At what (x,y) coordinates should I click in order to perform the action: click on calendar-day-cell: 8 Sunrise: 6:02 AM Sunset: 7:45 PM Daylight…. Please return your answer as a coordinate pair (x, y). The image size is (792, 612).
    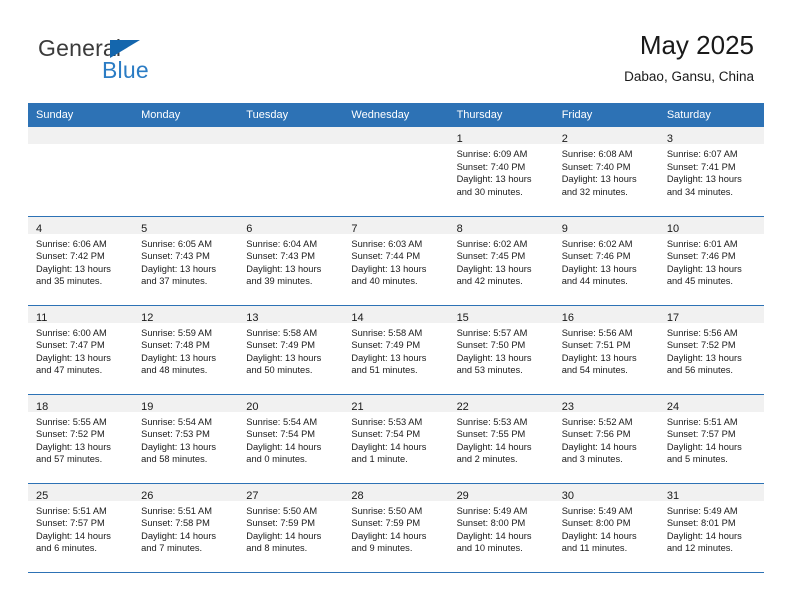
    Looking at the image, I should click on (501, 260).